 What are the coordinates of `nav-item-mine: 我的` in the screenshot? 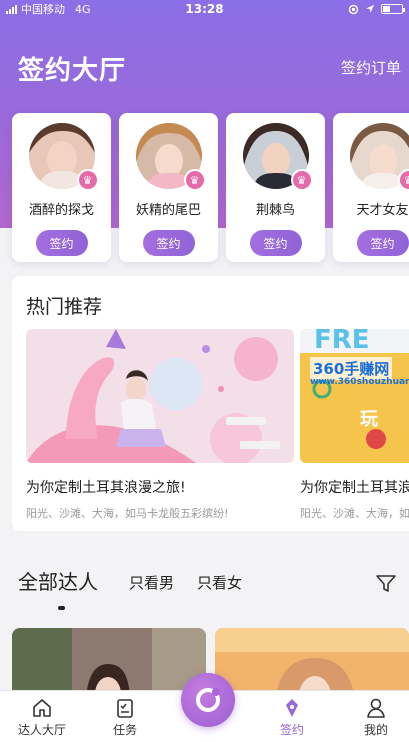 It's located at (375, 716).